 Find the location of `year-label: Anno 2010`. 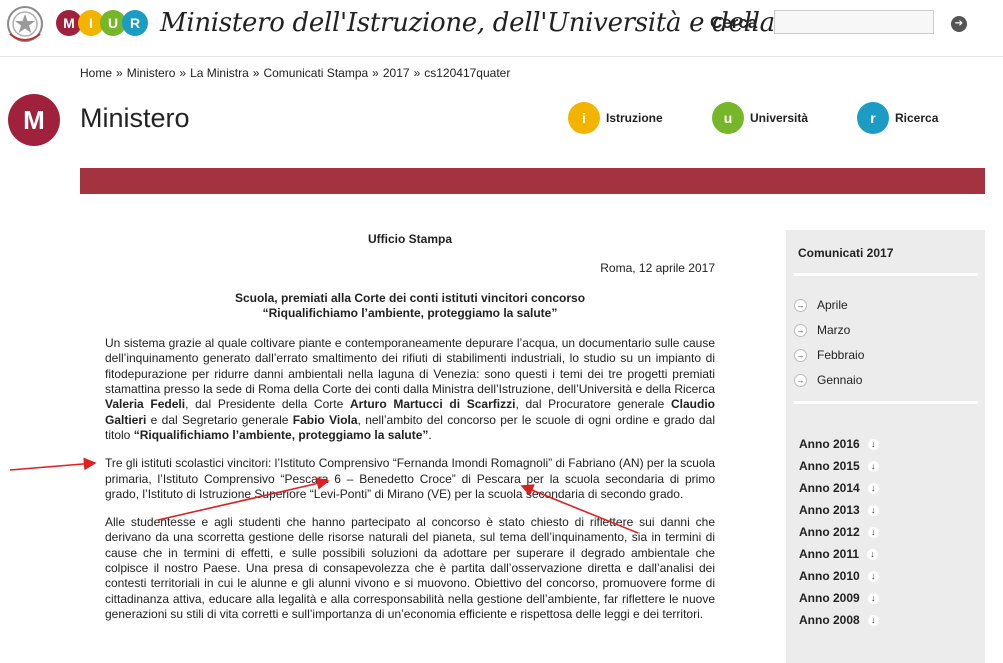

year-label: Anno 2010 is located at coordinates (829, 576).